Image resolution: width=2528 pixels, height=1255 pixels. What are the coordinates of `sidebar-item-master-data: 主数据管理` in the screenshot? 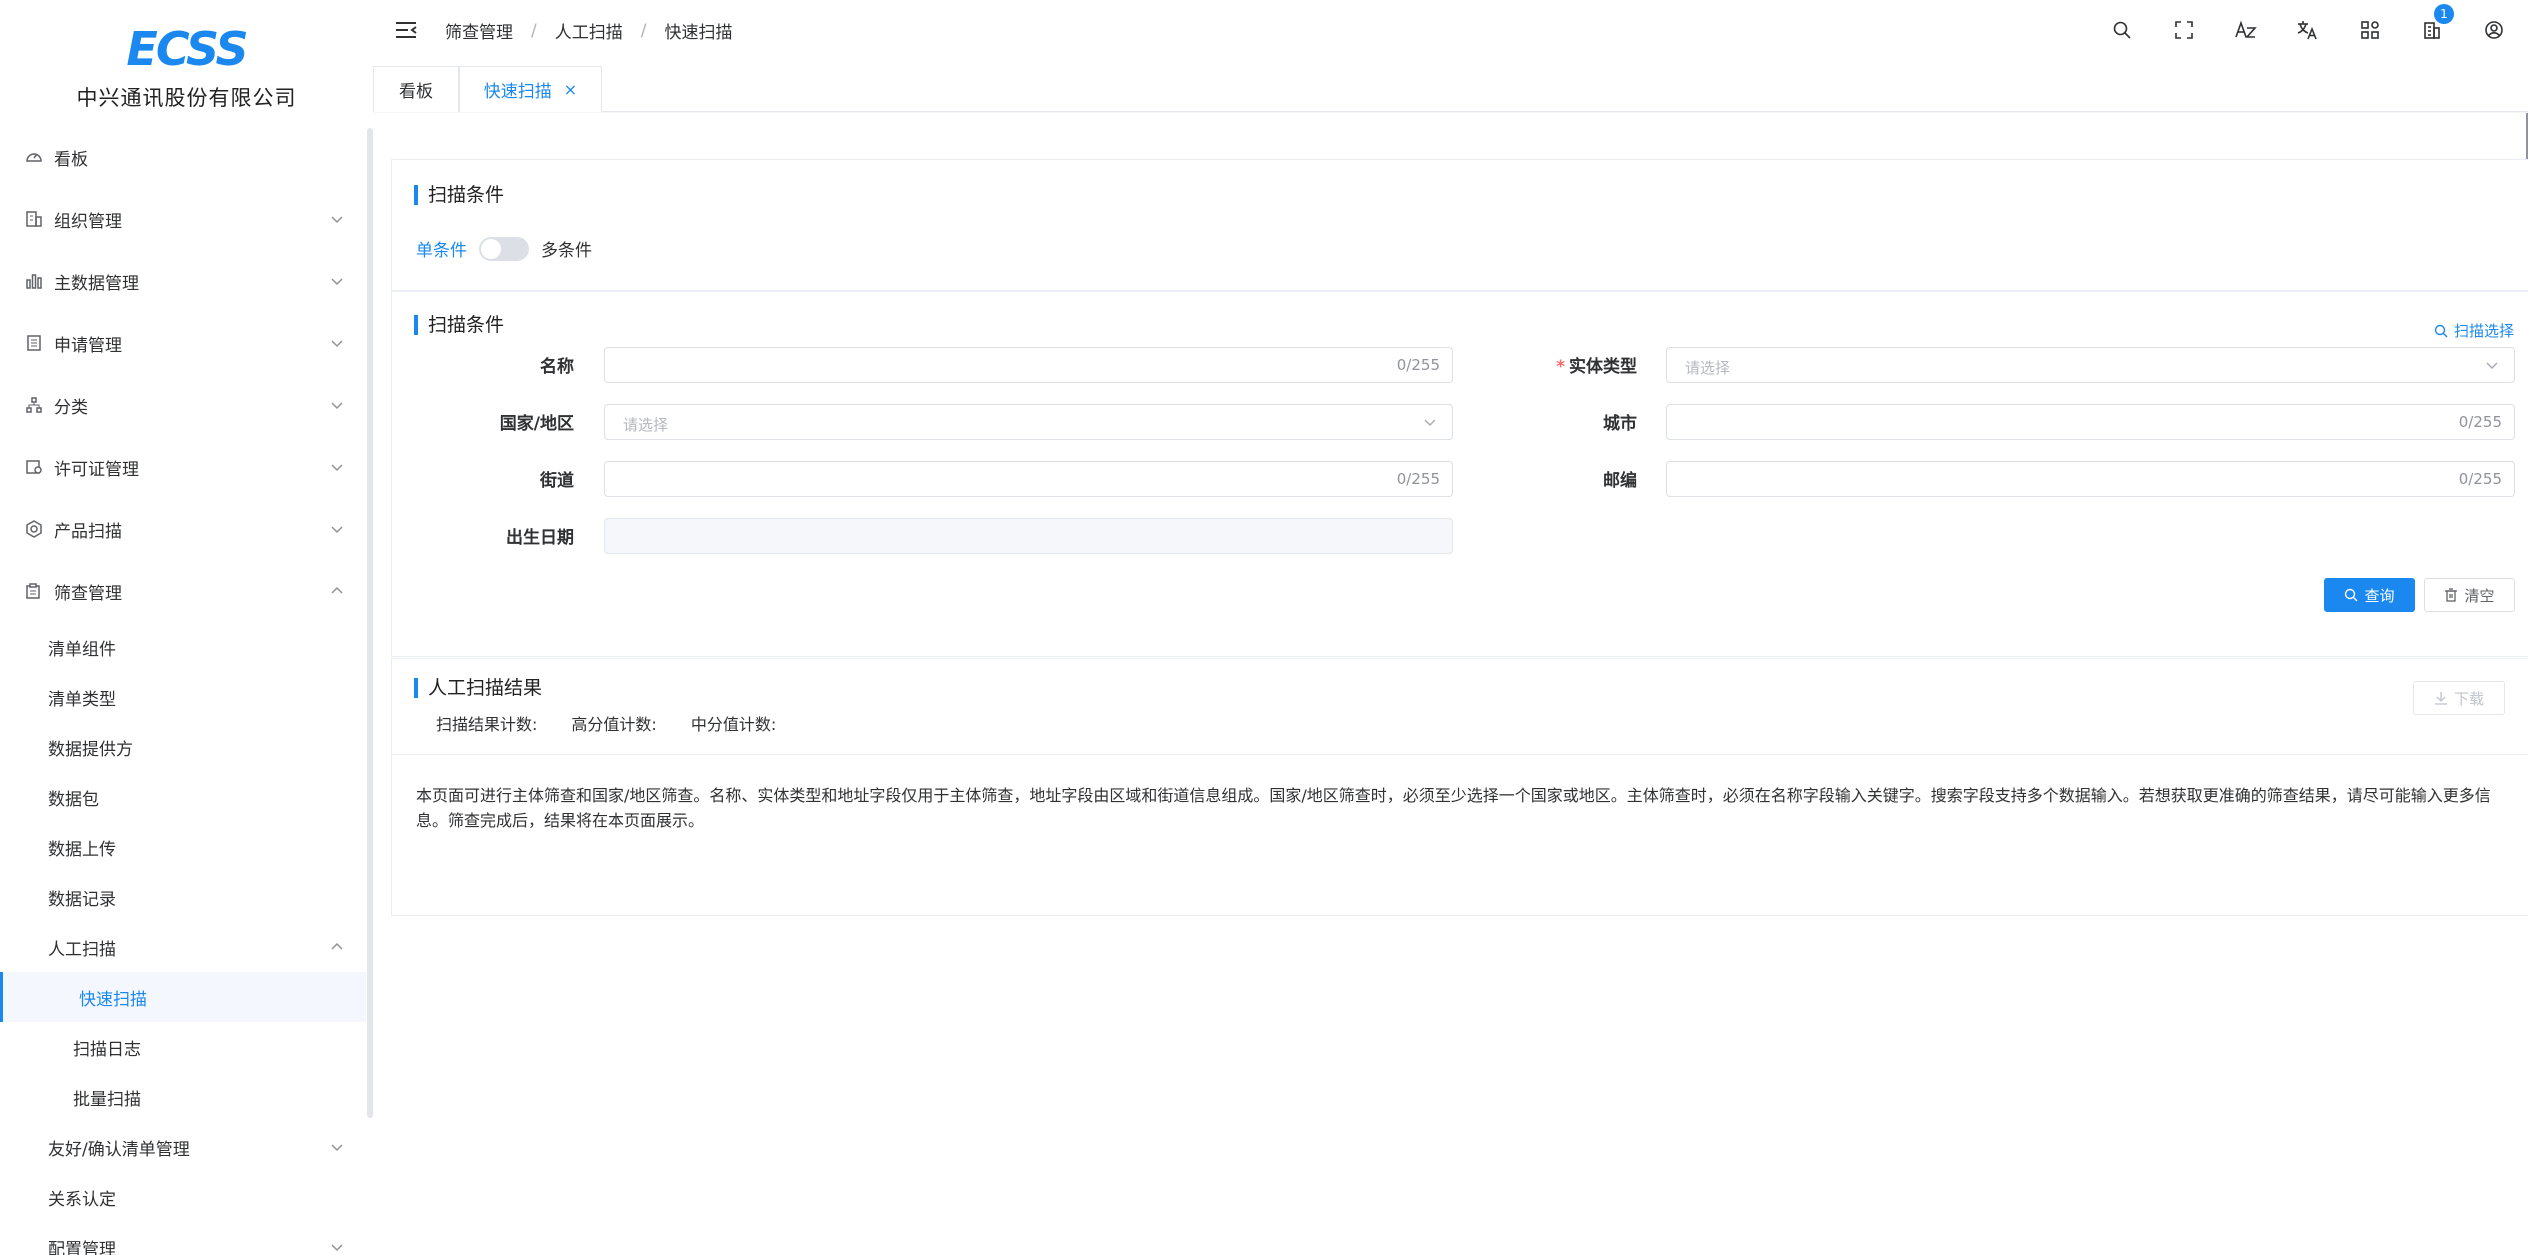 It's located at (183, 281).